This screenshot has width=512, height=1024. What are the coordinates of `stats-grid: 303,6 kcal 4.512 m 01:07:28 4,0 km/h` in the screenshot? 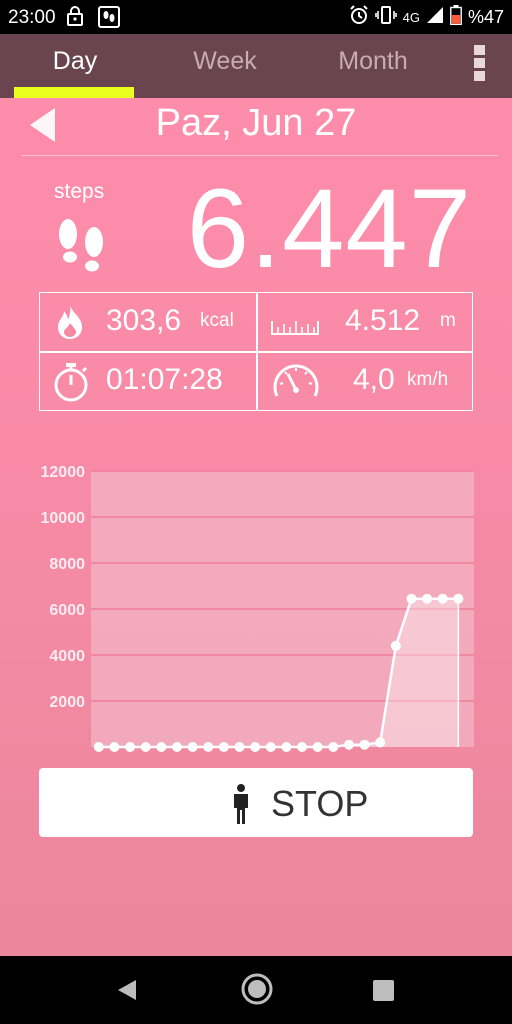 It's located at (256, 351).